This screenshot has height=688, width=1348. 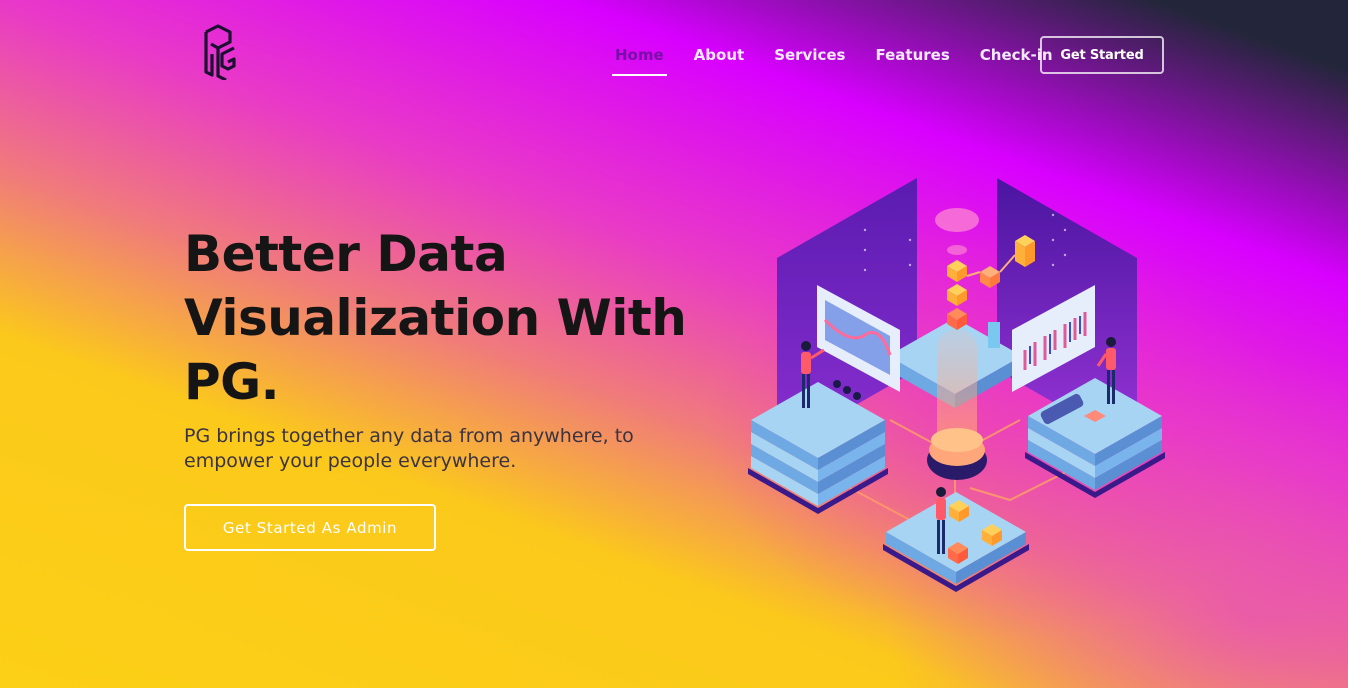 What do you see at coordinates (232, 382) in the screenshot?
I see `hero-title-line-3: PG.` at bounding box center [232, 382].